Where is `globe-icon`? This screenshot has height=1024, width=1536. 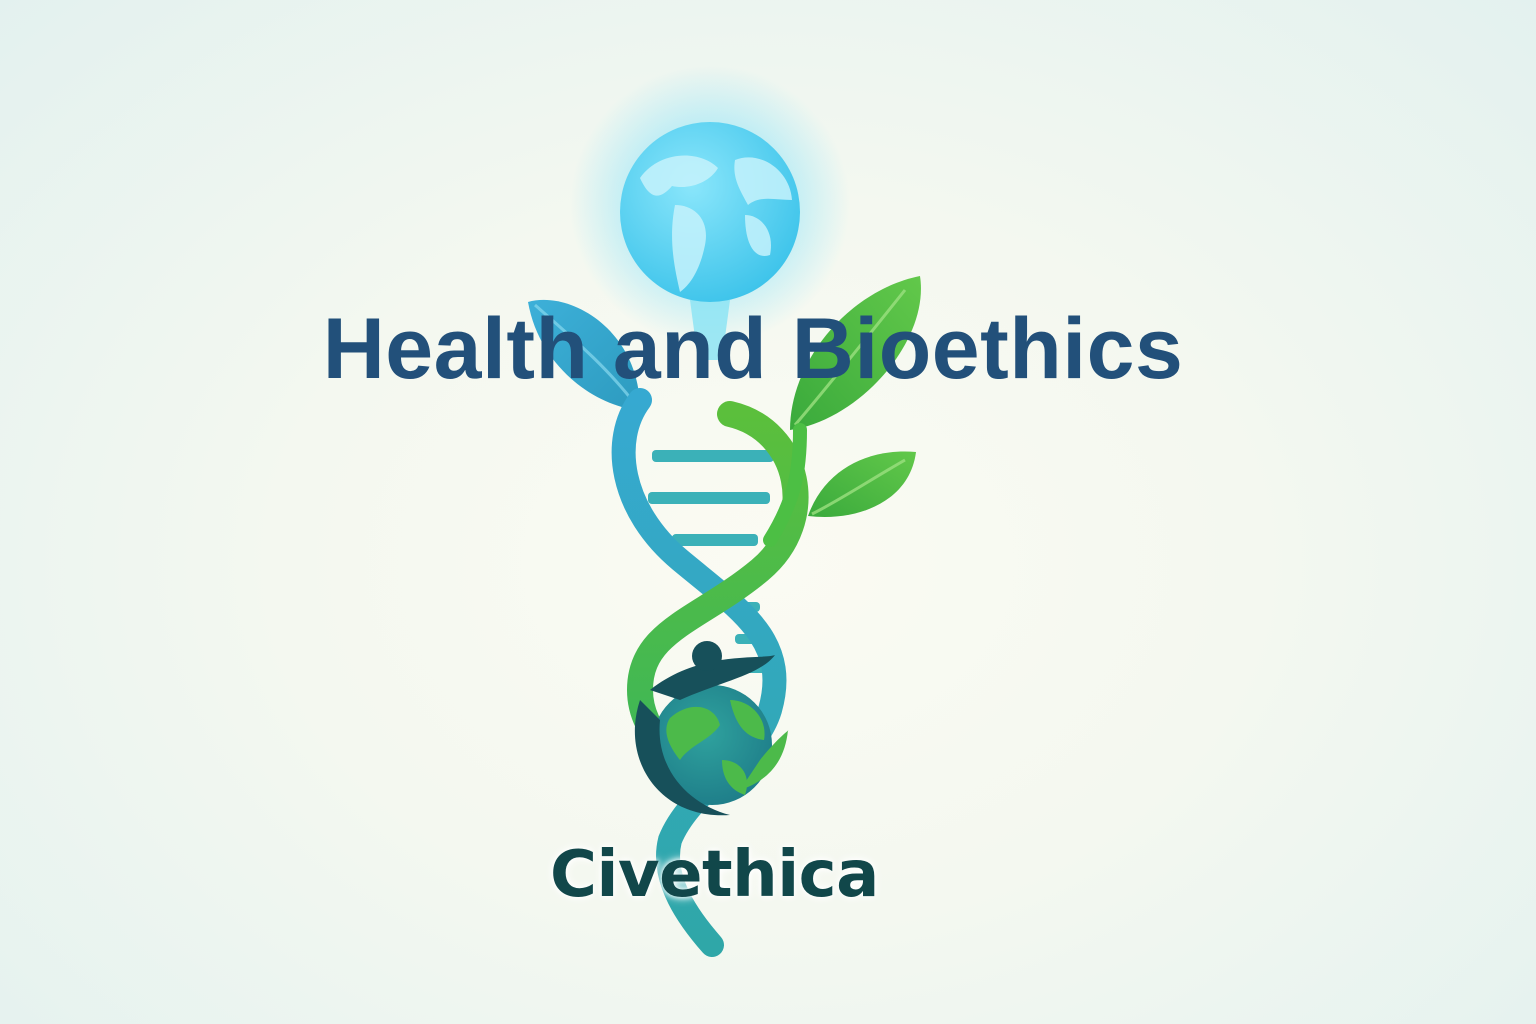 globe-icon is located at coordinates (710, 212).